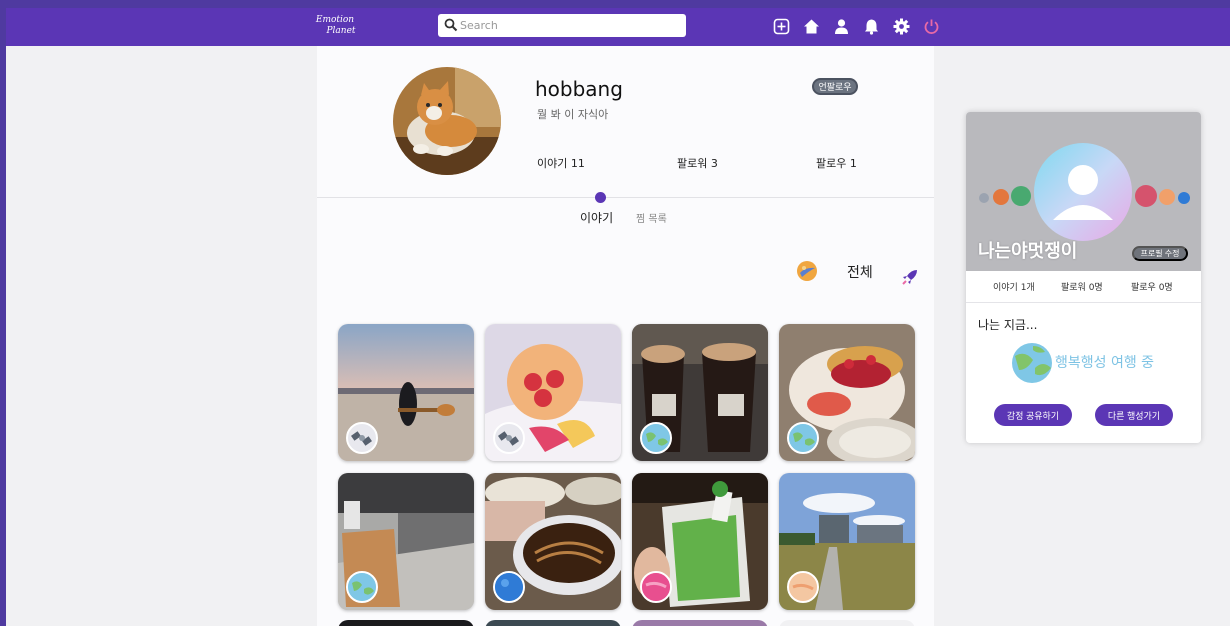 This screenshot has height=626, width=1230. I want to click on power-icon, so click(931, 26).